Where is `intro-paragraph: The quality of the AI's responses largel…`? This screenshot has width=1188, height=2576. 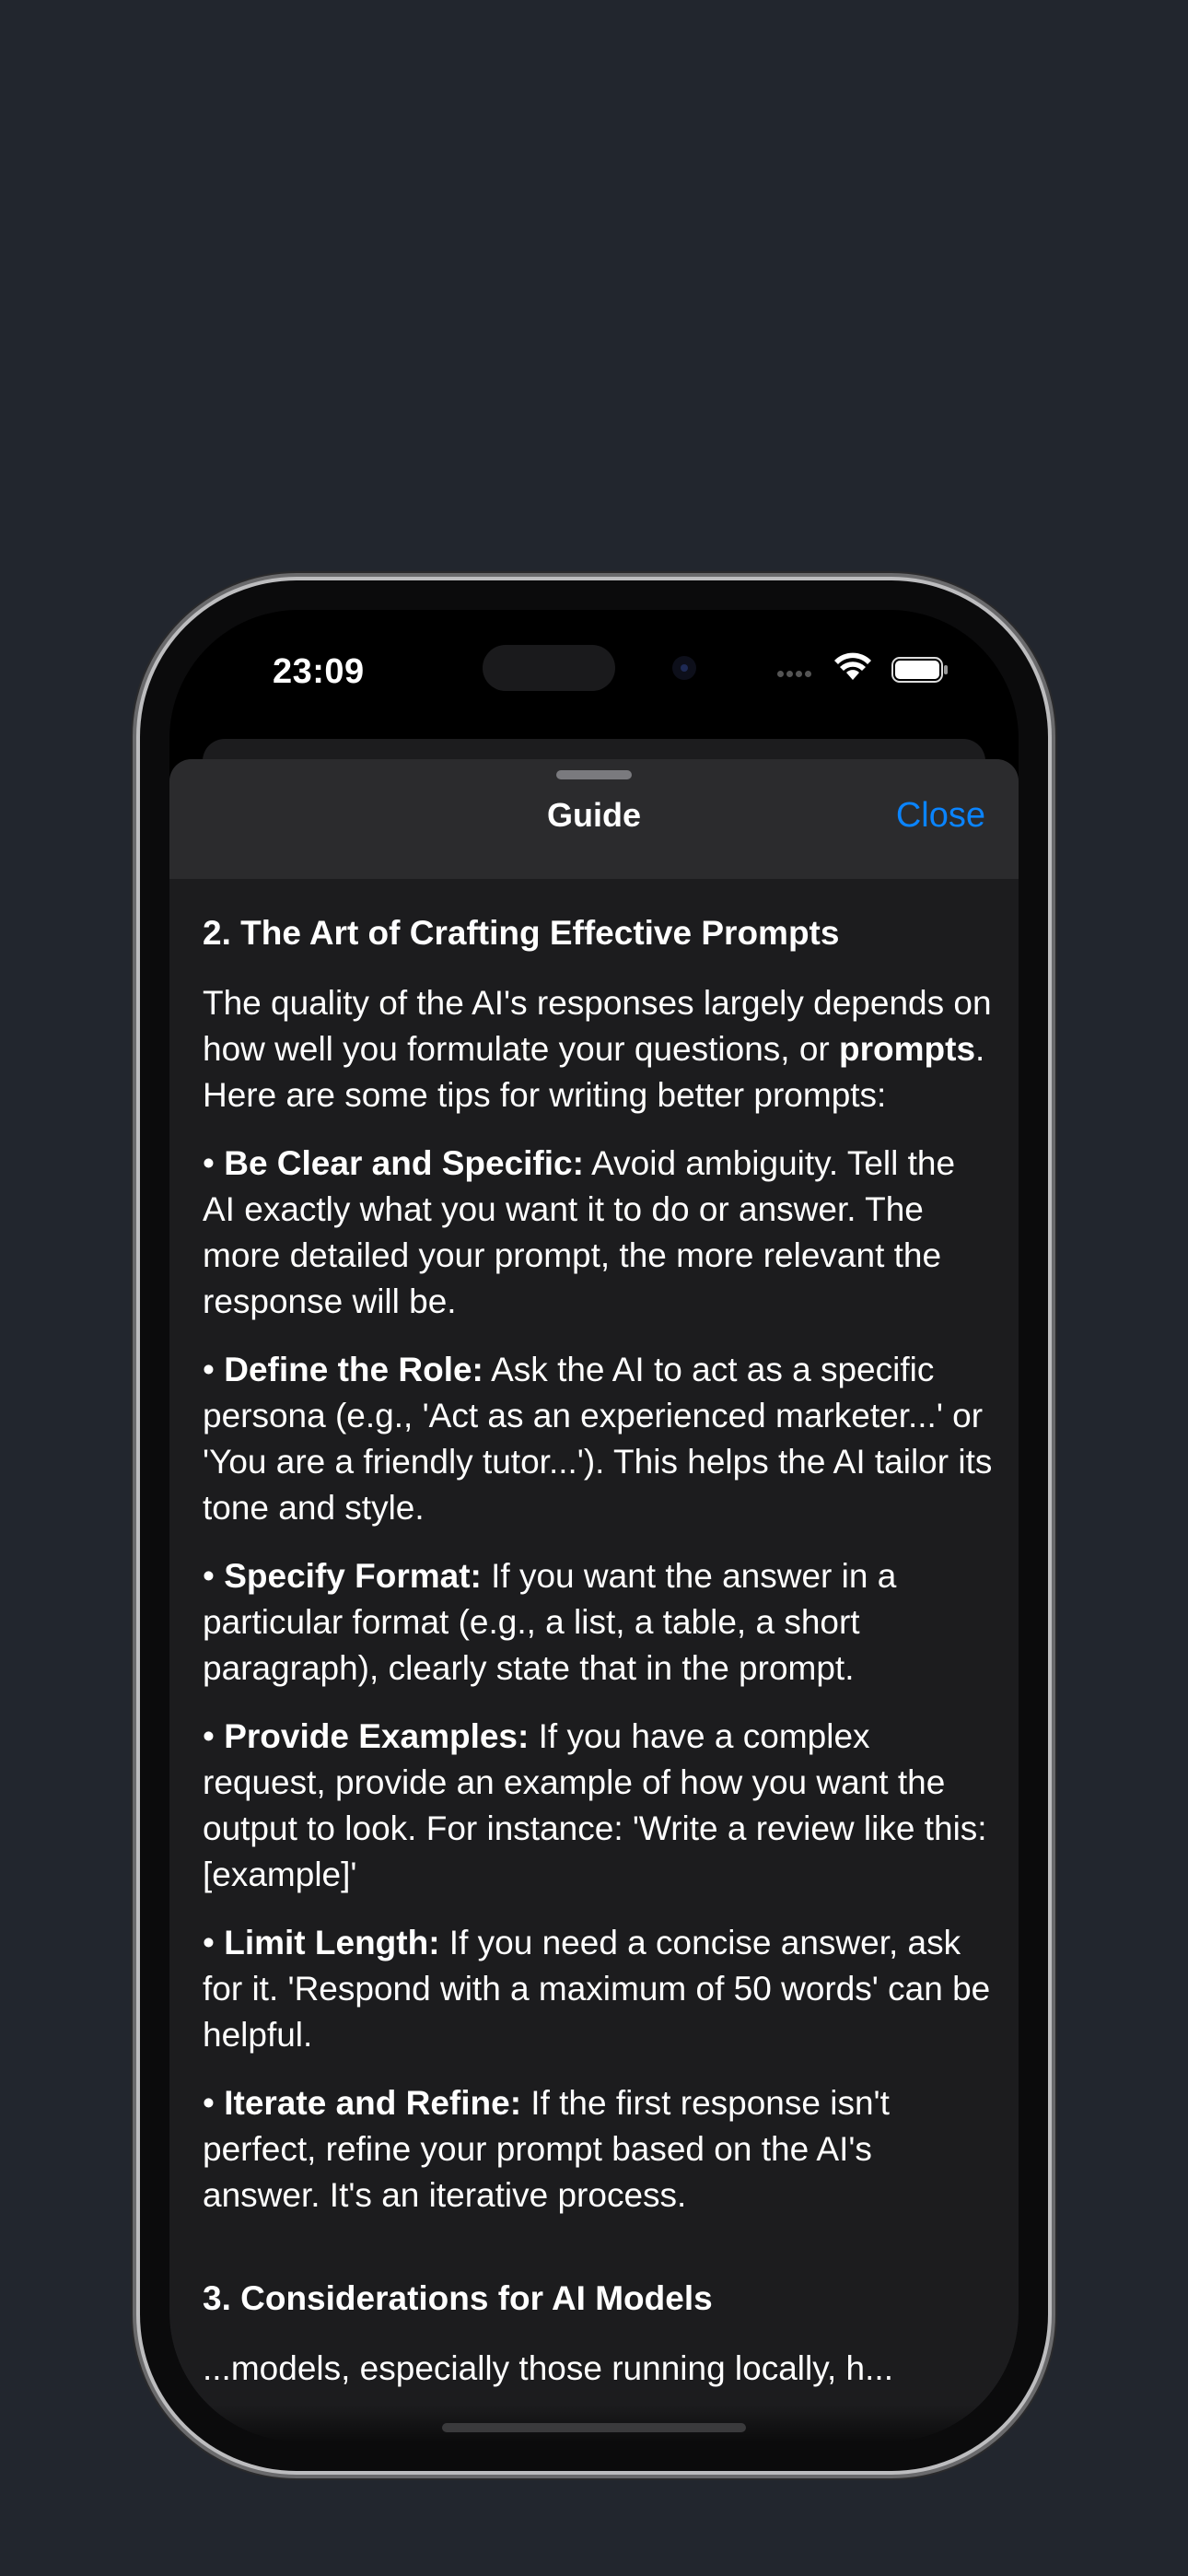 intro-paragraph: The quality of the AI's responses largel… is located at coordinates (599, 1049).